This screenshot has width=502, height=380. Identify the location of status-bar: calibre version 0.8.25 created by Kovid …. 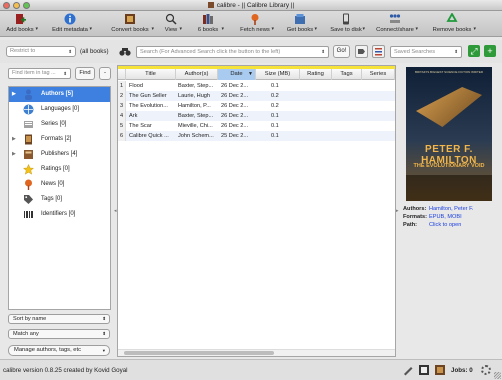
(251, 369).